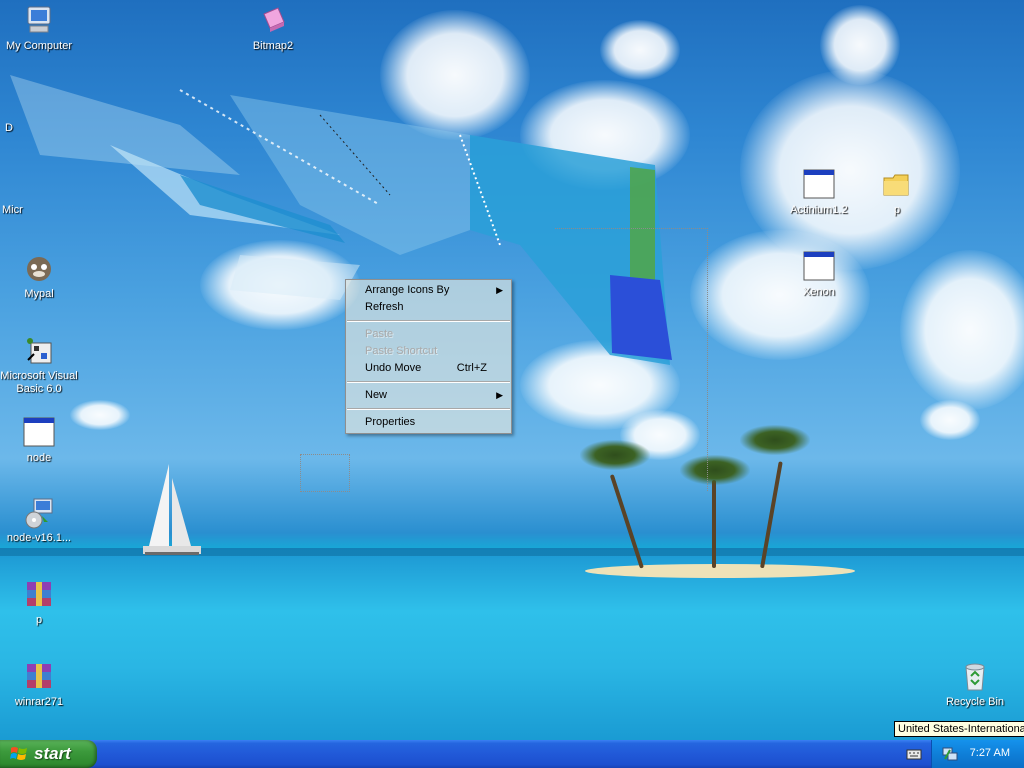 Image resolution: width=1024 pixels, height=768 pixels. What do you see at coordinates (42, 365) in the screenshot?
I see `desktop-icon-visual-basic: Microsoft Visual Basic 6.0` at bounding box center [42, 365].